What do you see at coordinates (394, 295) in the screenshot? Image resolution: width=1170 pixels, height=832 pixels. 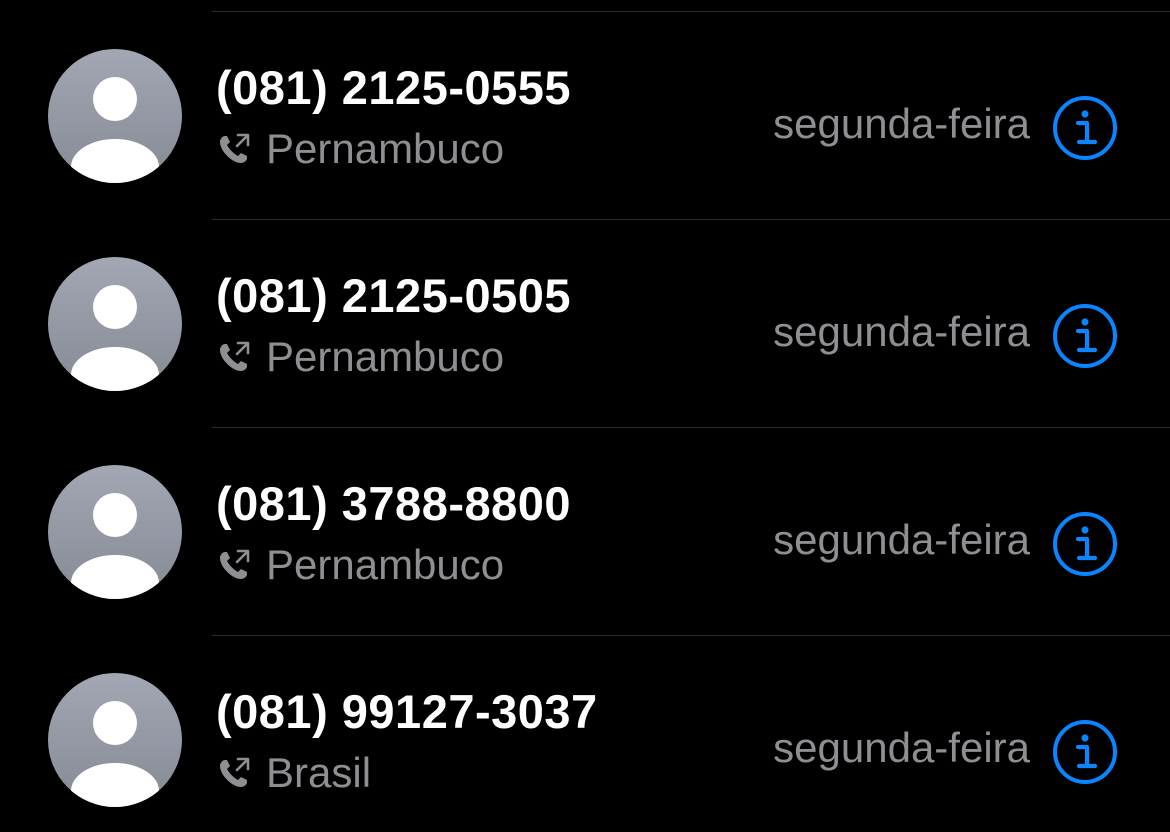 I see `phone-number: (081) 2125-0505` at bounding box center [394, 295].